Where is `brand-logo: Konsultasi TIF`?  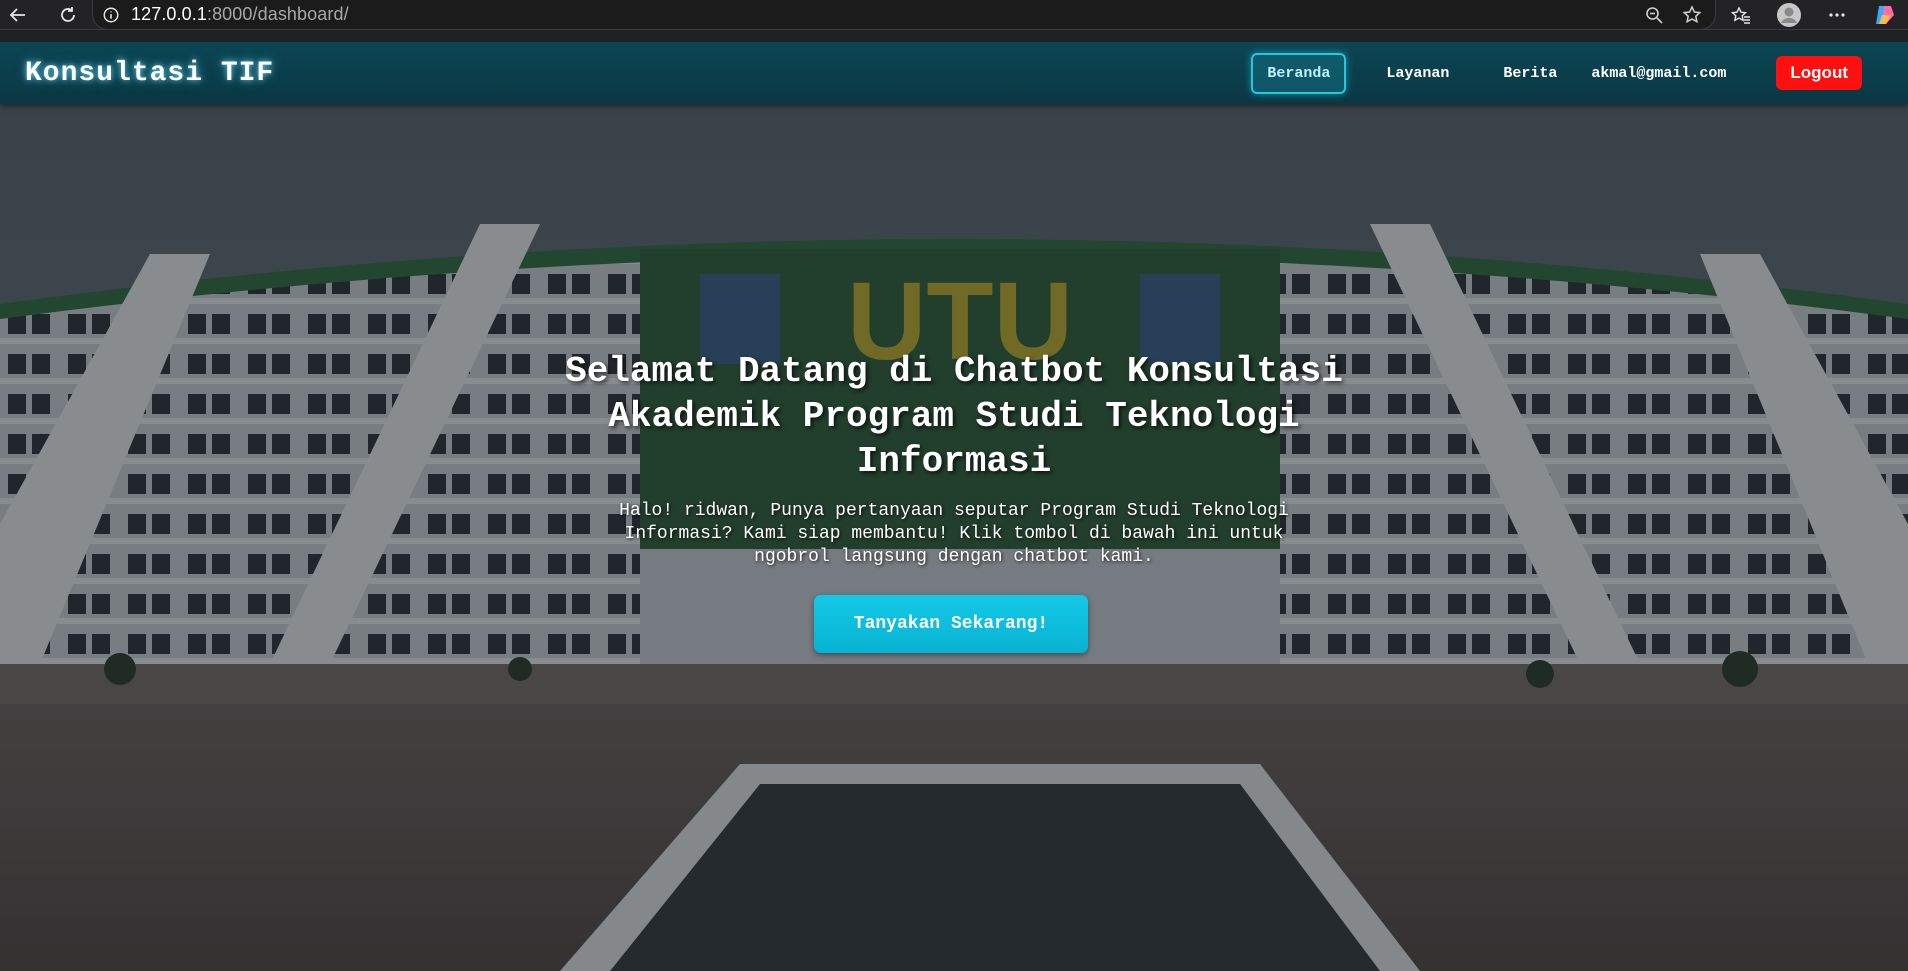
brand-logo: Konsultasi TIF is located at coordinates (149, 73).